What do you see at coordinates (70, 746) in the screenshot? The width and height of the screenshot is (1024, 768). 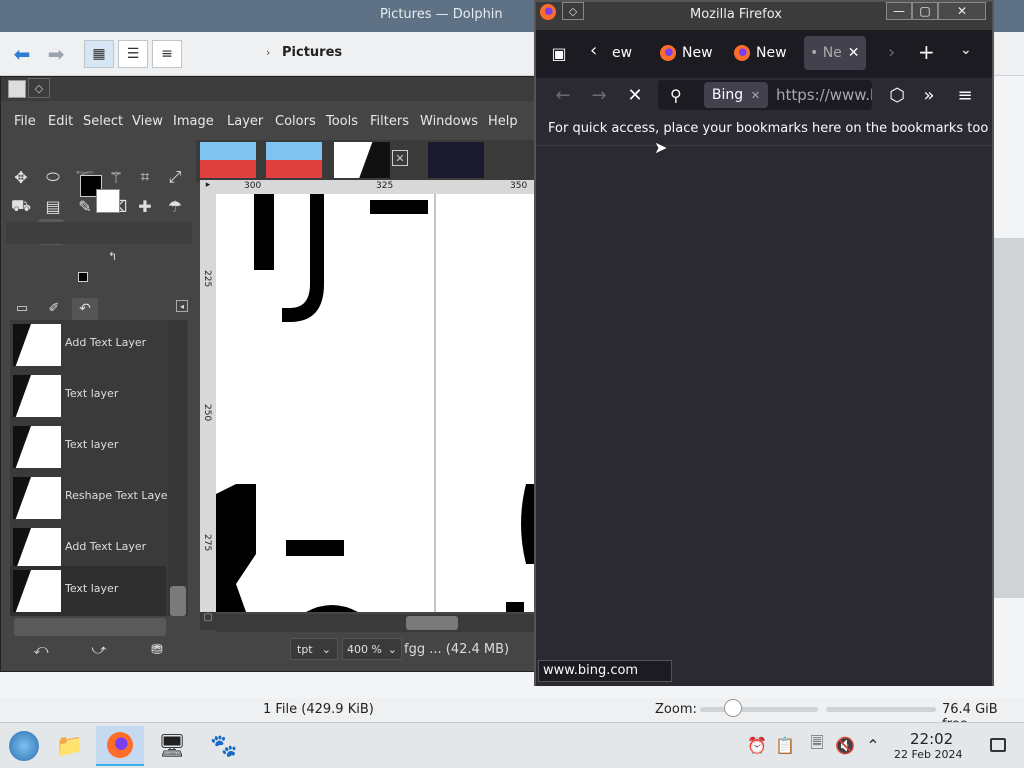 I see `dolphin-task-icon: 📁` at bounding box center [70, 746].